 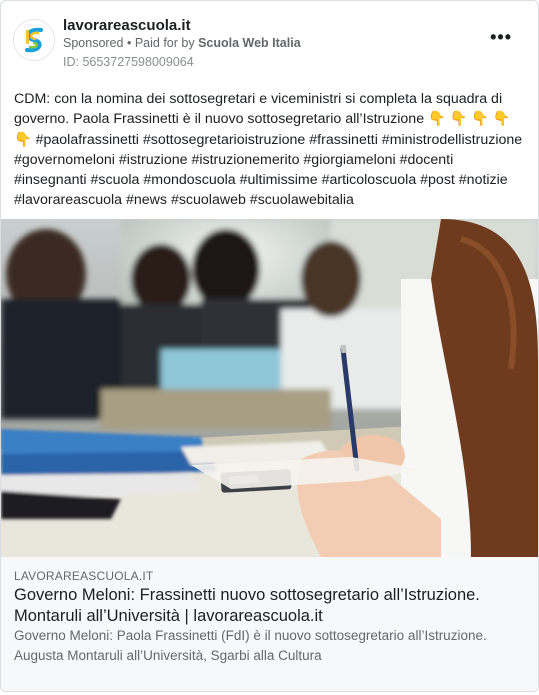 What do you see at coordinates (34, 40) in the screenshot?
I see `page-logo-icon` at bounding box center [34, 40].